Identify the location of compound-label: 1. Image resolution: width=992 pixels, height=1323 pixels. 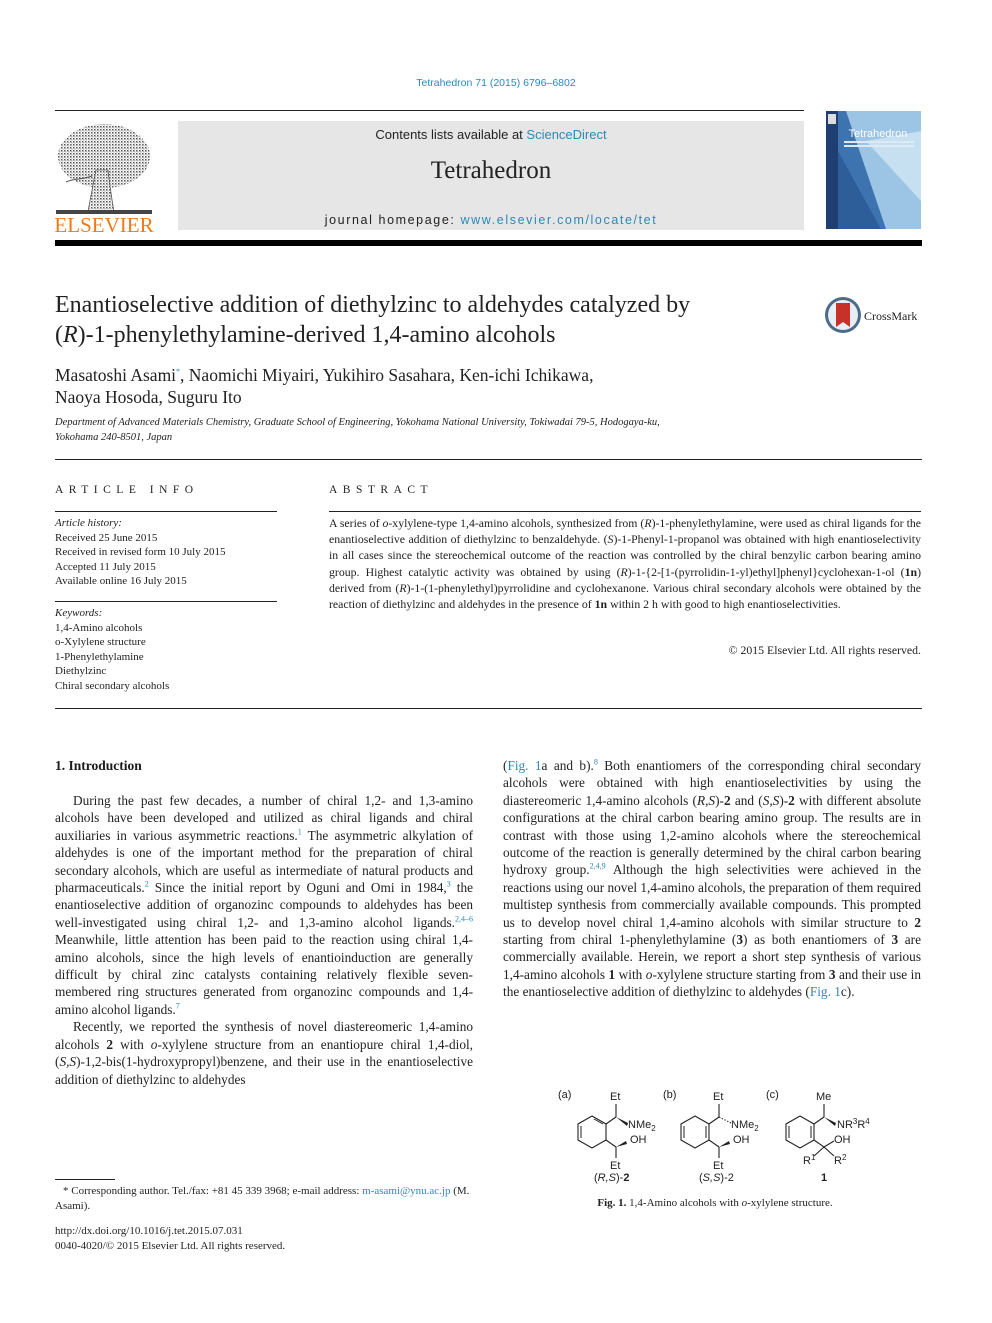
(824, 1178).